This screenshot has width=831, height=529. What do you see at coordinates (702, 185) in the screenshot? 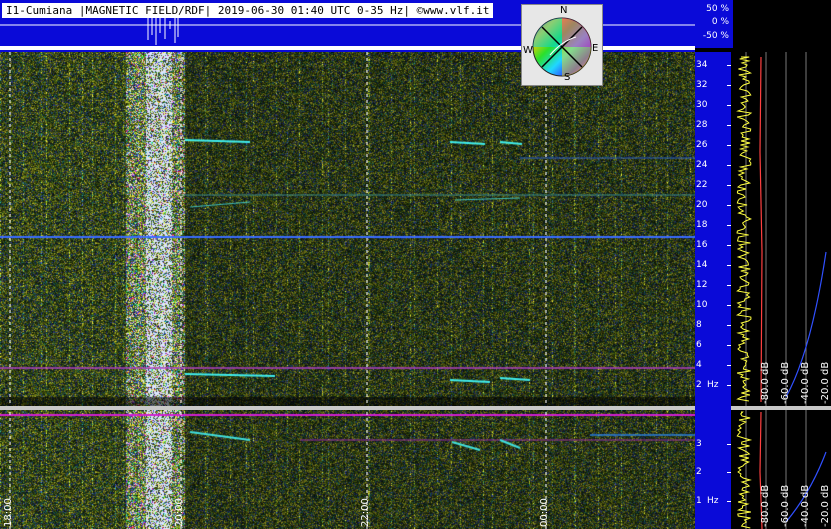
I see `frequency-tick-label: 22` at bounding box center [702, 185].